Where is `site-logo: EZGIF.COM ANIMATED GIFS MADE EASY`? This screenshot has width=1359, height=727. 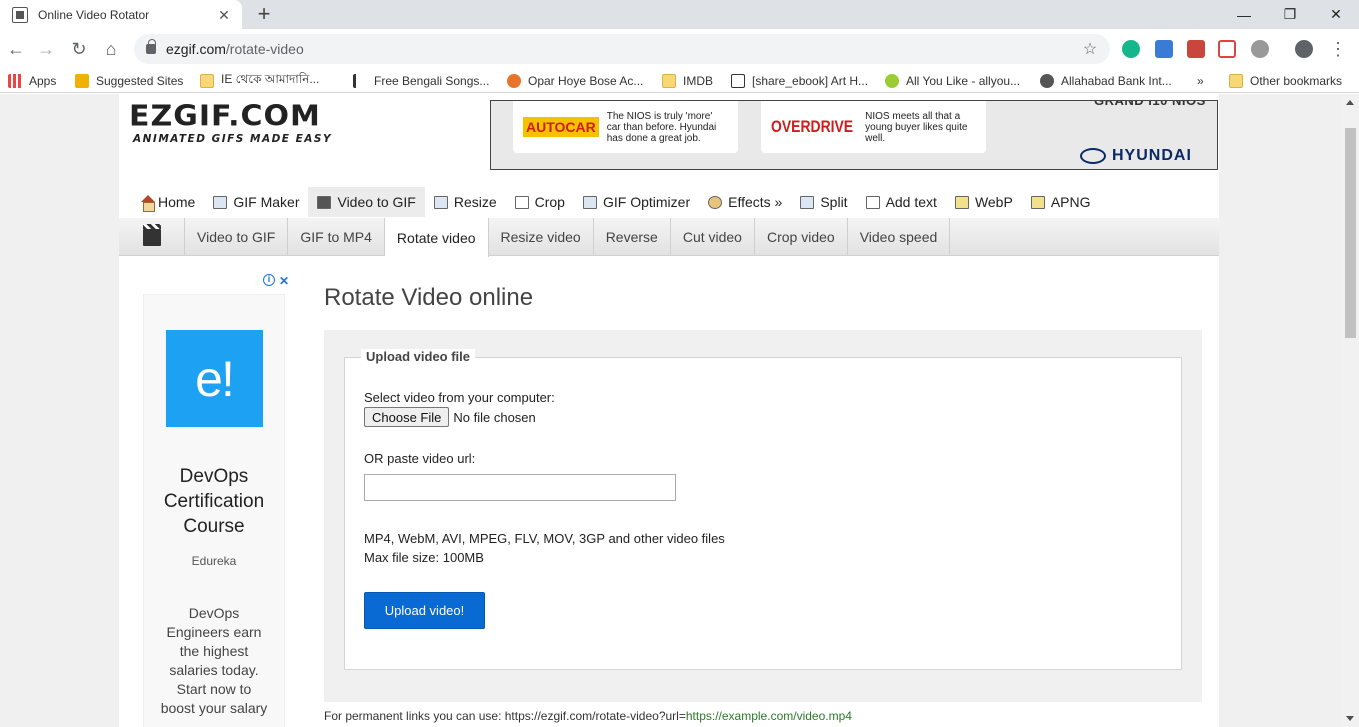 site-logo: EZGIF.COM ANIMATED GIFS MADE EASY is located at coordinates (230, 123).